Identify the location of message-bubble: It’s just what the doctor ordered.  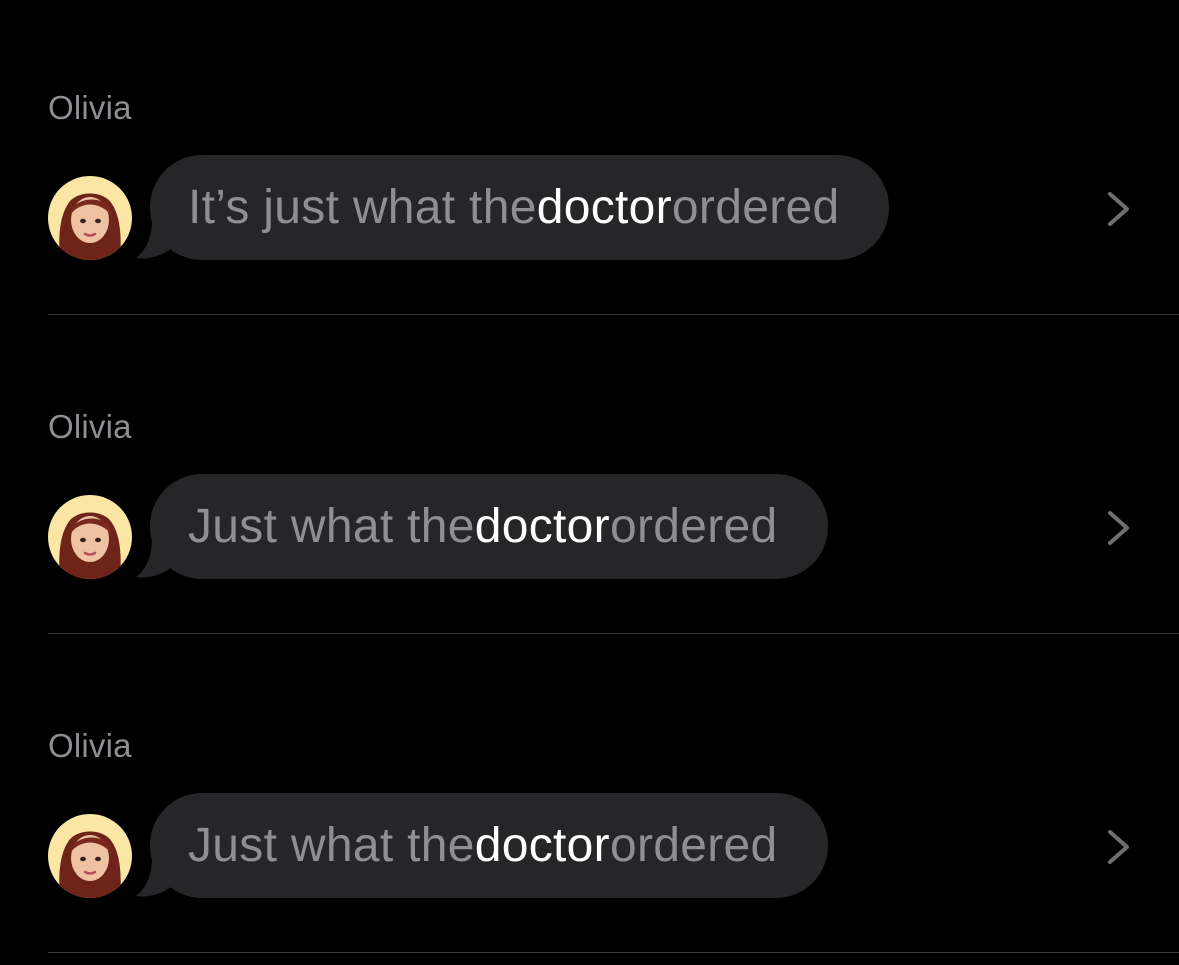
(512, 207).